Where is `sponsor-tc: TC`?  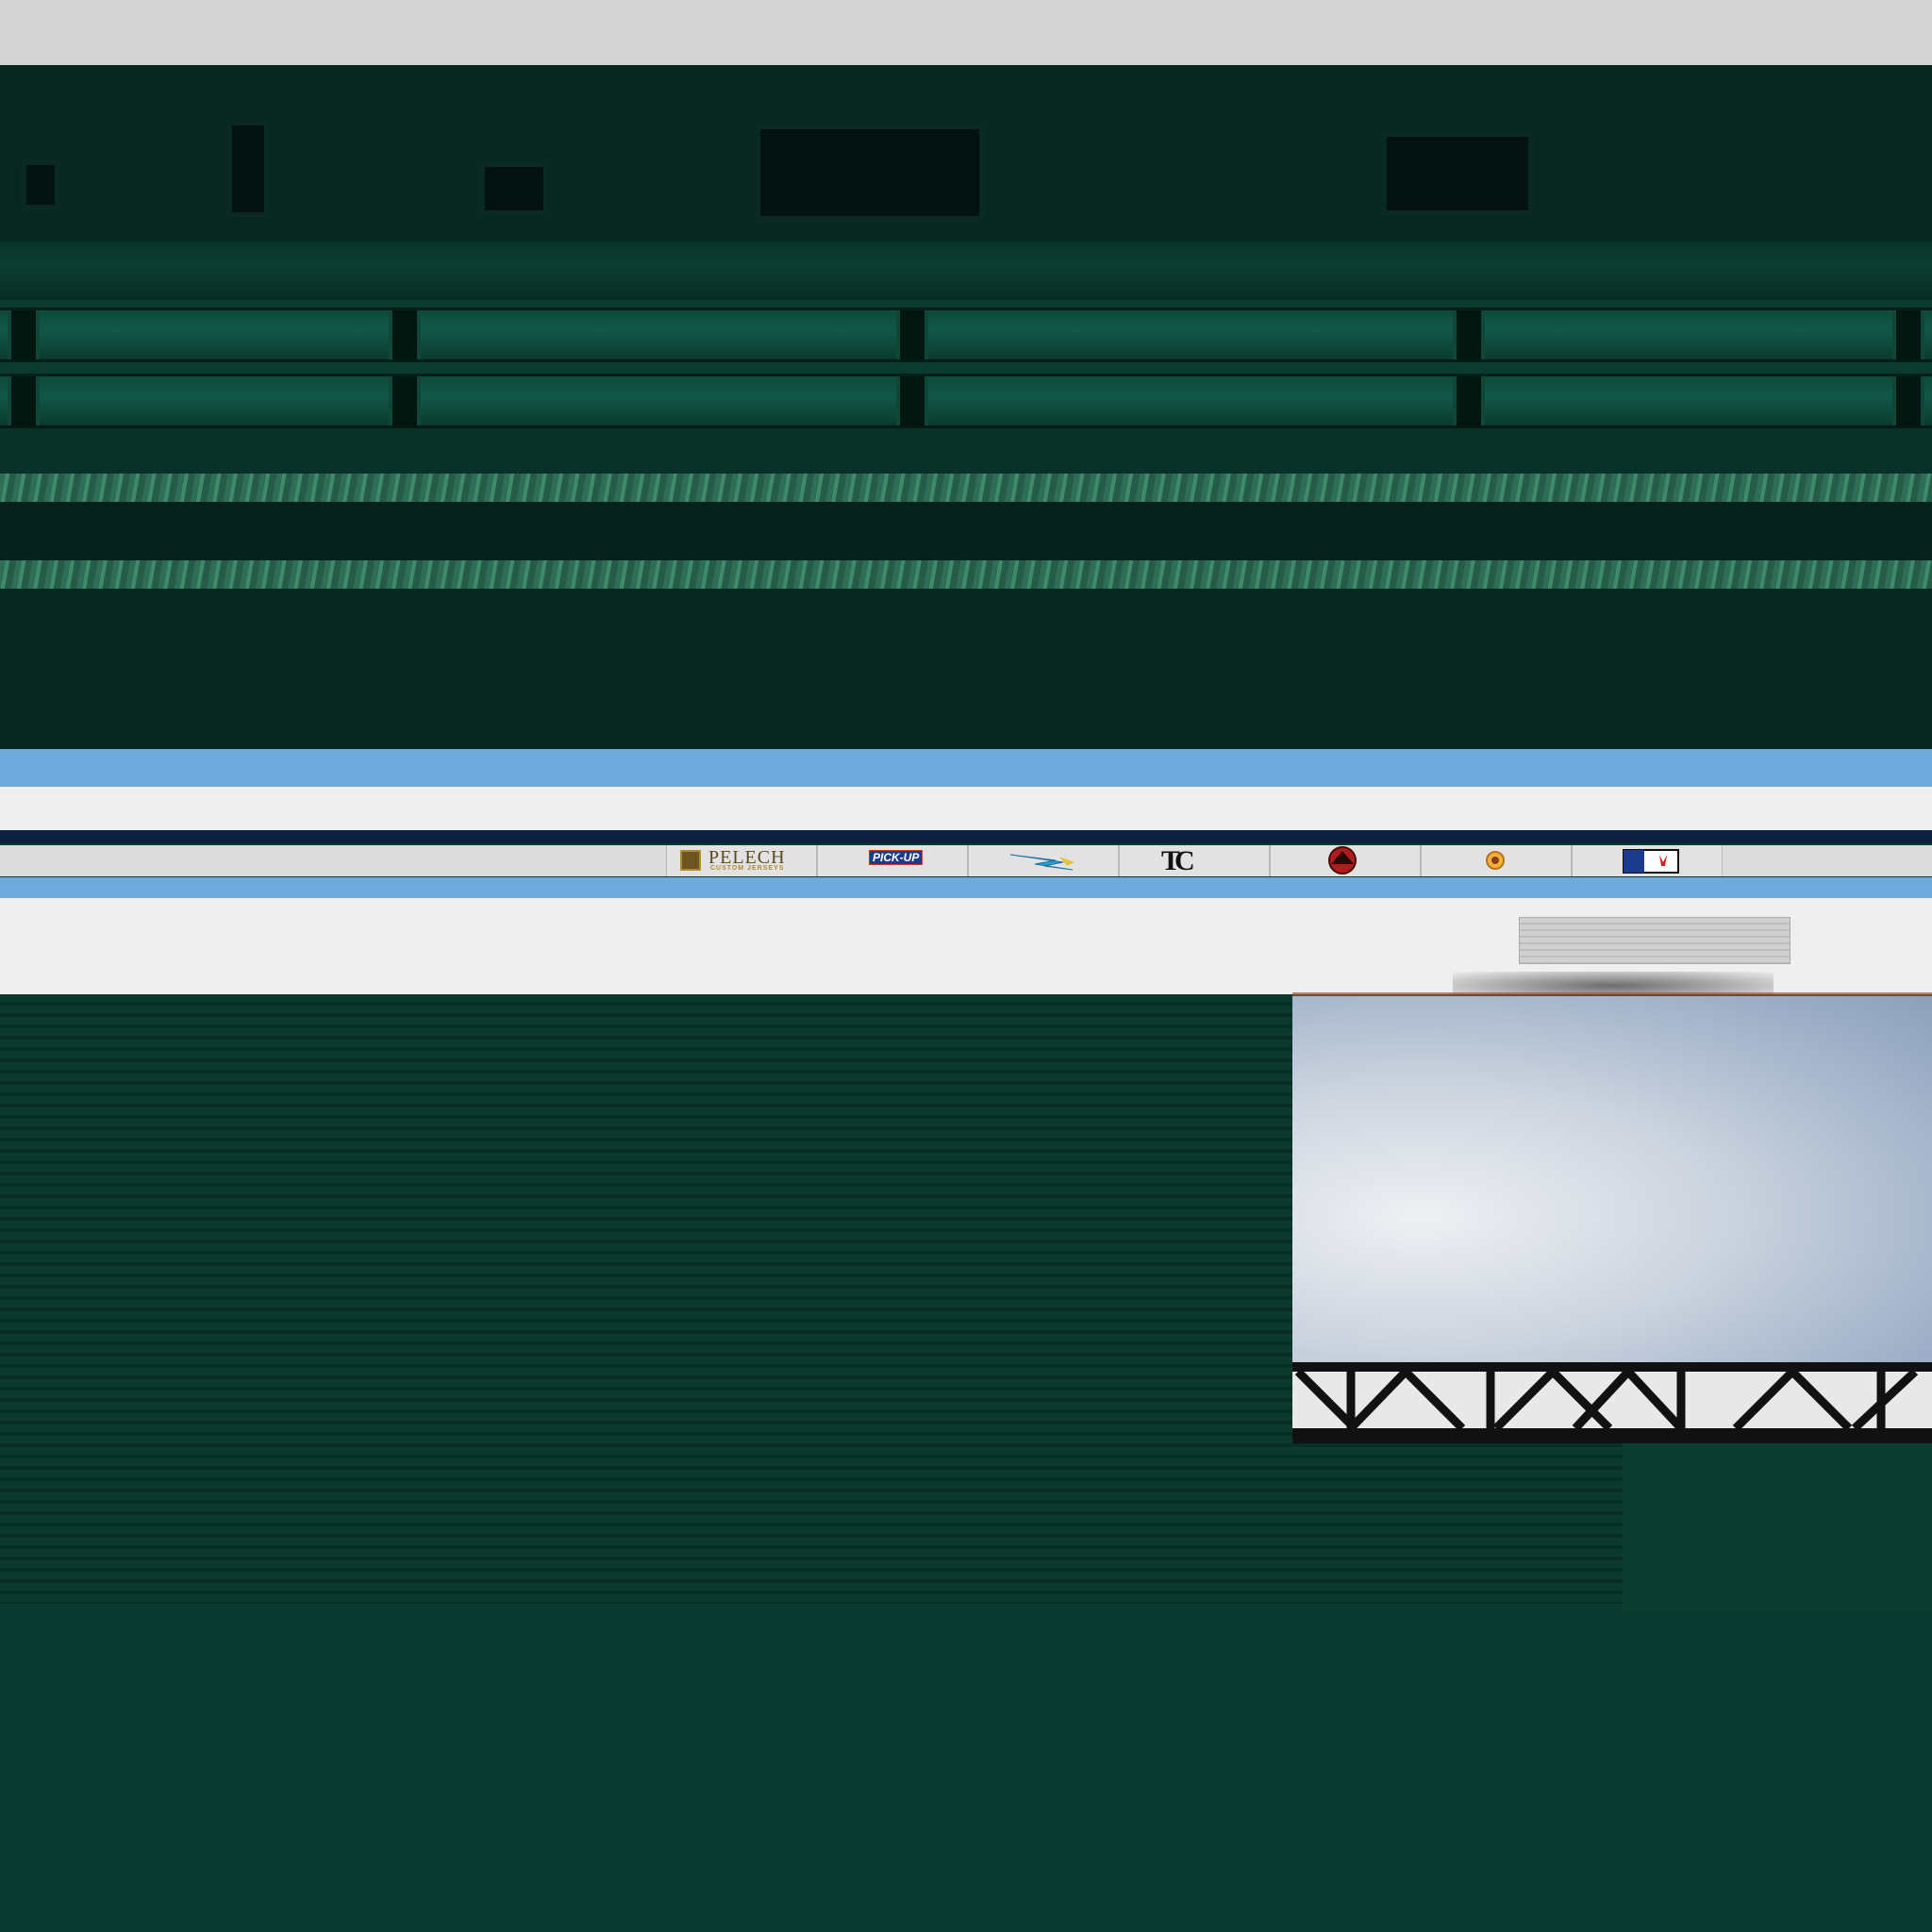
sponsor-tc: TC is located at coordinates (1194, 861).